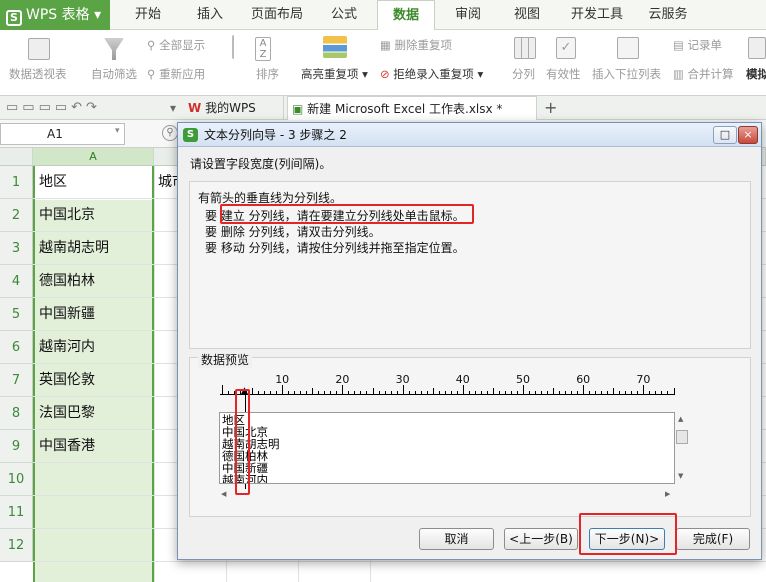  What do you see at coordinates (682, 448) in the screenshot?
I see `preview-vscrollbar: ▲ ▼` at bounding box center [682, 448].